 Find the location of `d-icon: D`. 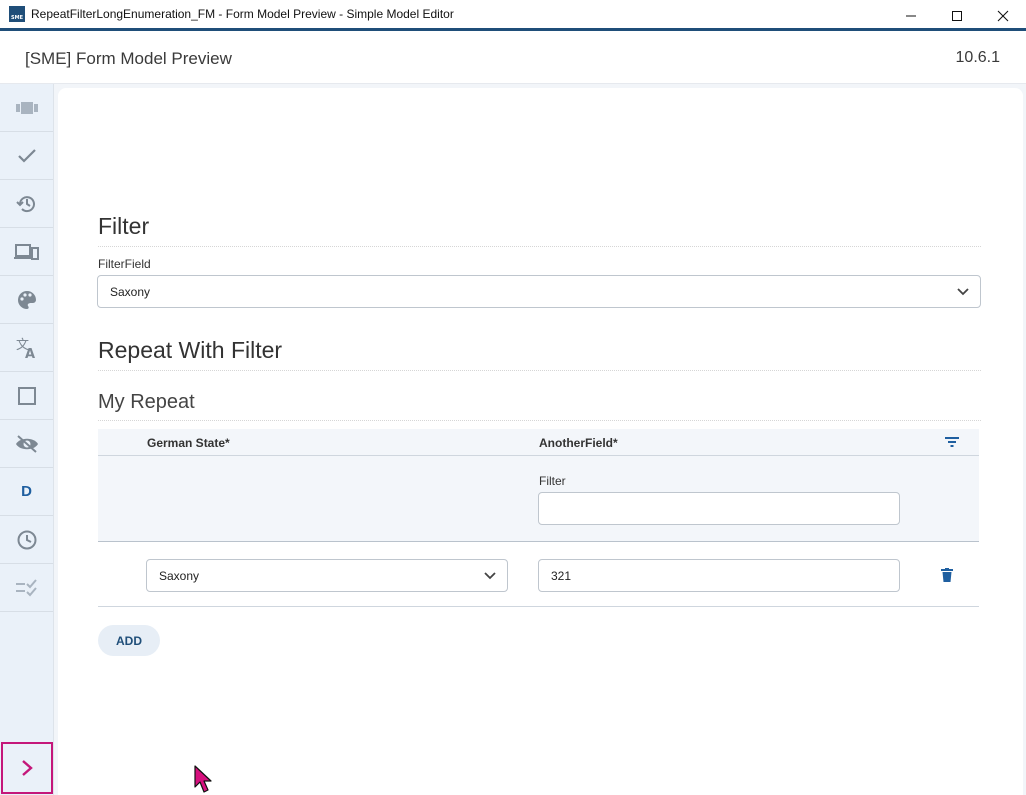

d-icon: D is located at coordinates (26, 491).